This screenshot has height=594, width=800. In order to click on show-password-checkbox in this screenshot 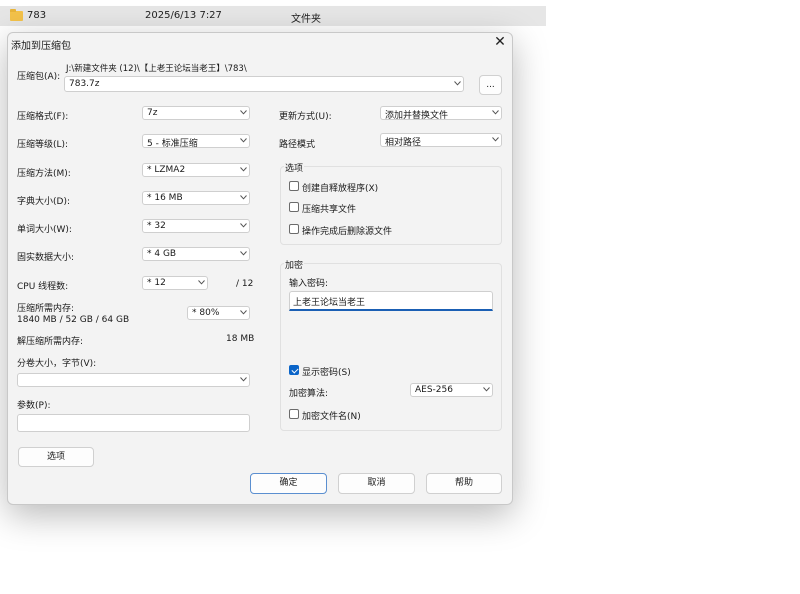, I will do `click(294, 370)`.